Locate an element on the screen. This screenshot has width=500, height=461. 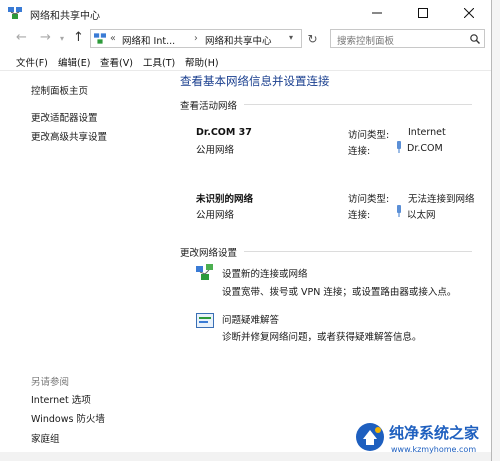
task-troubleshoot: 问题疑难解答 is located at coordinates (250, 319).